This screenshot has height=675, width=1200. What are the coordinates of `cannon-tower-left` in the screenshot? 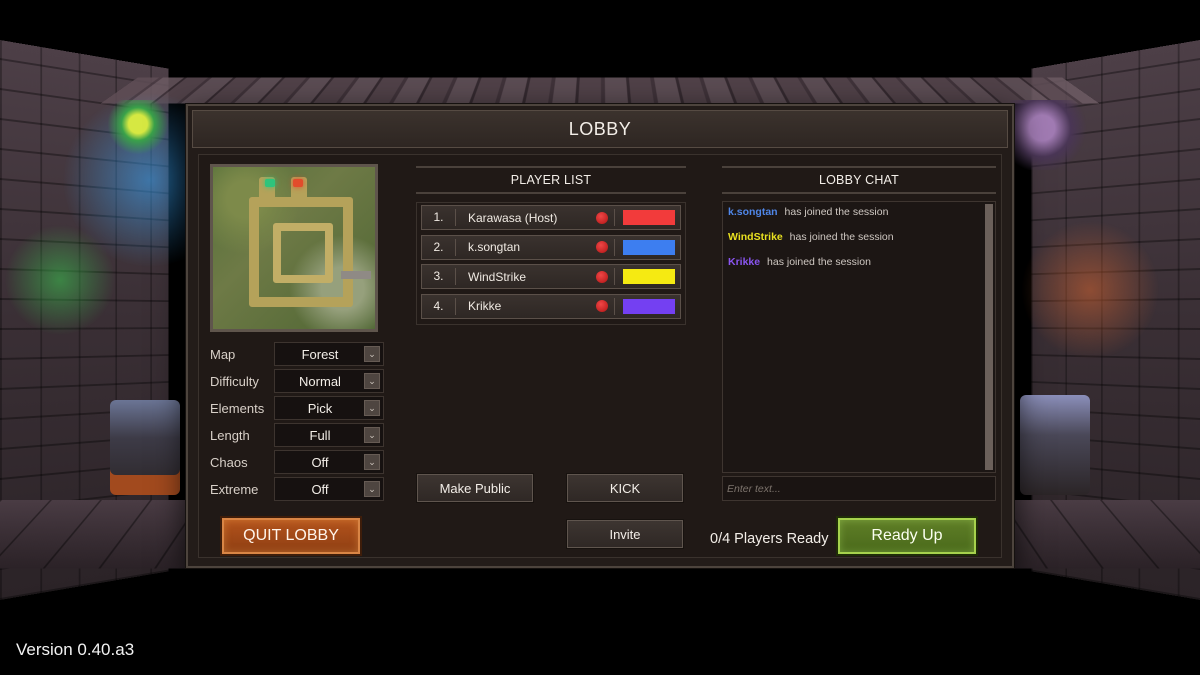 It's located at (145, 447).